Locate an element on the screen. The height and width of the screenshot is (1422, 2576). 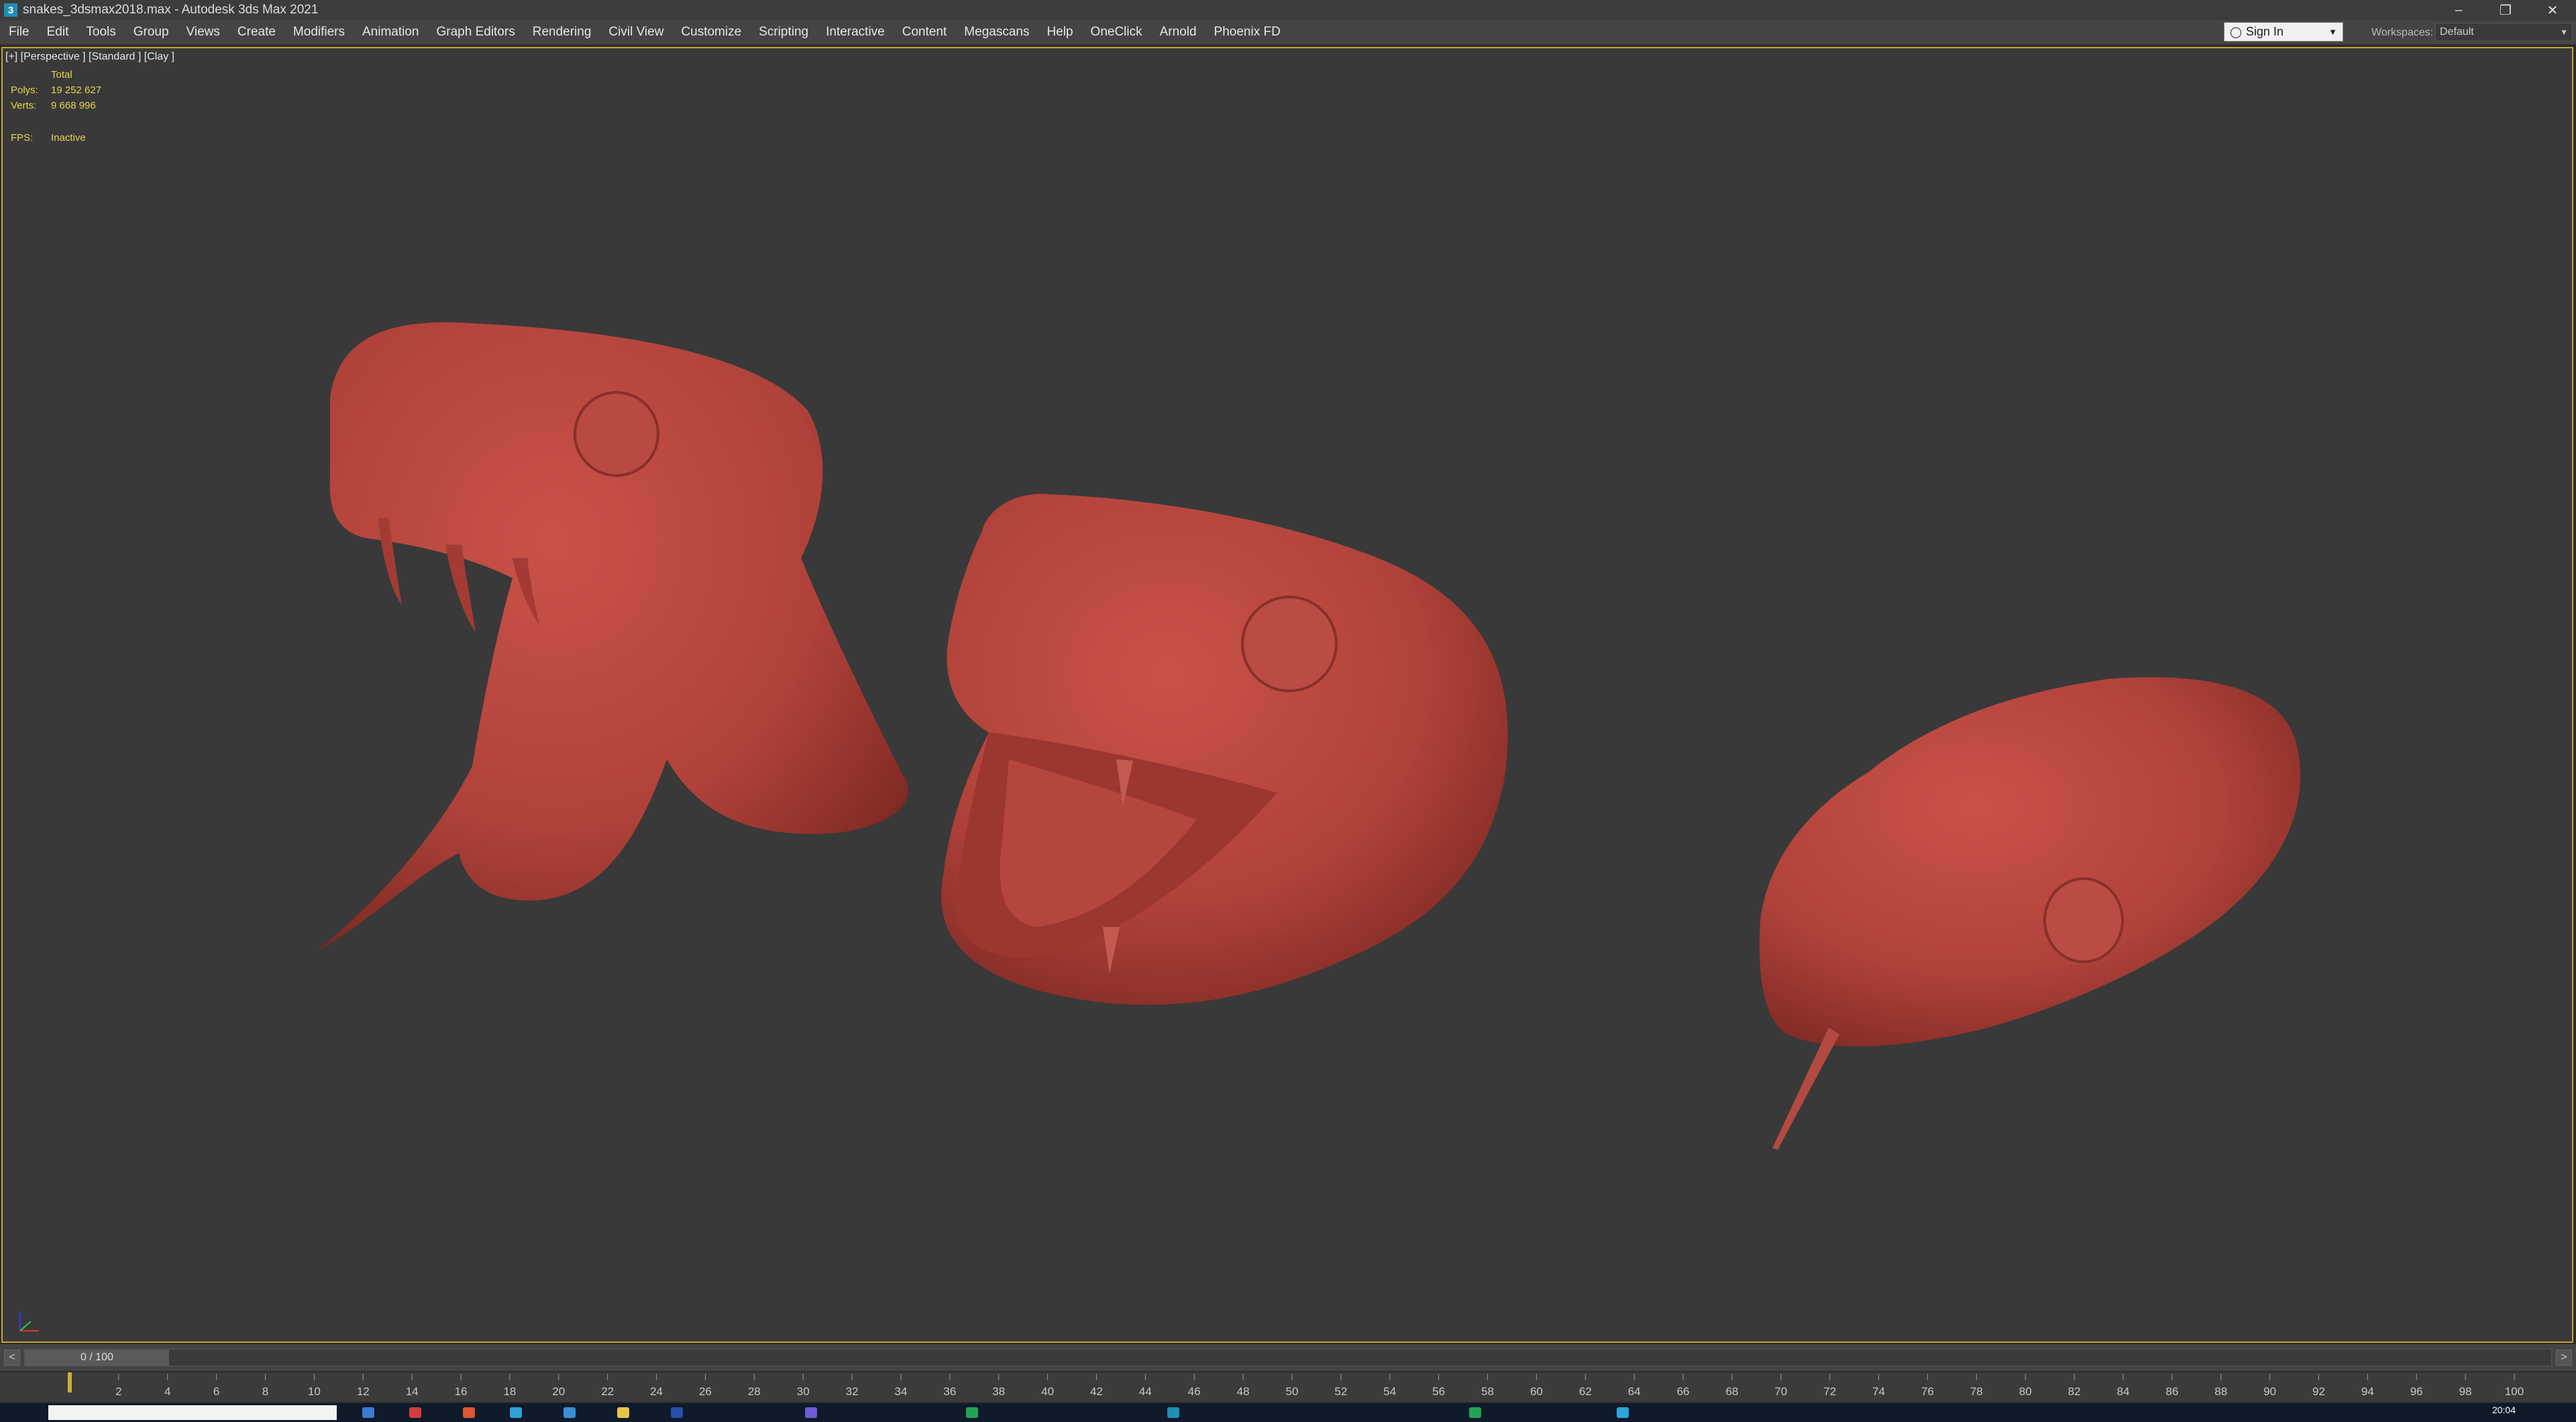
menu-edit: Edit is located at coordinates (58, 32).